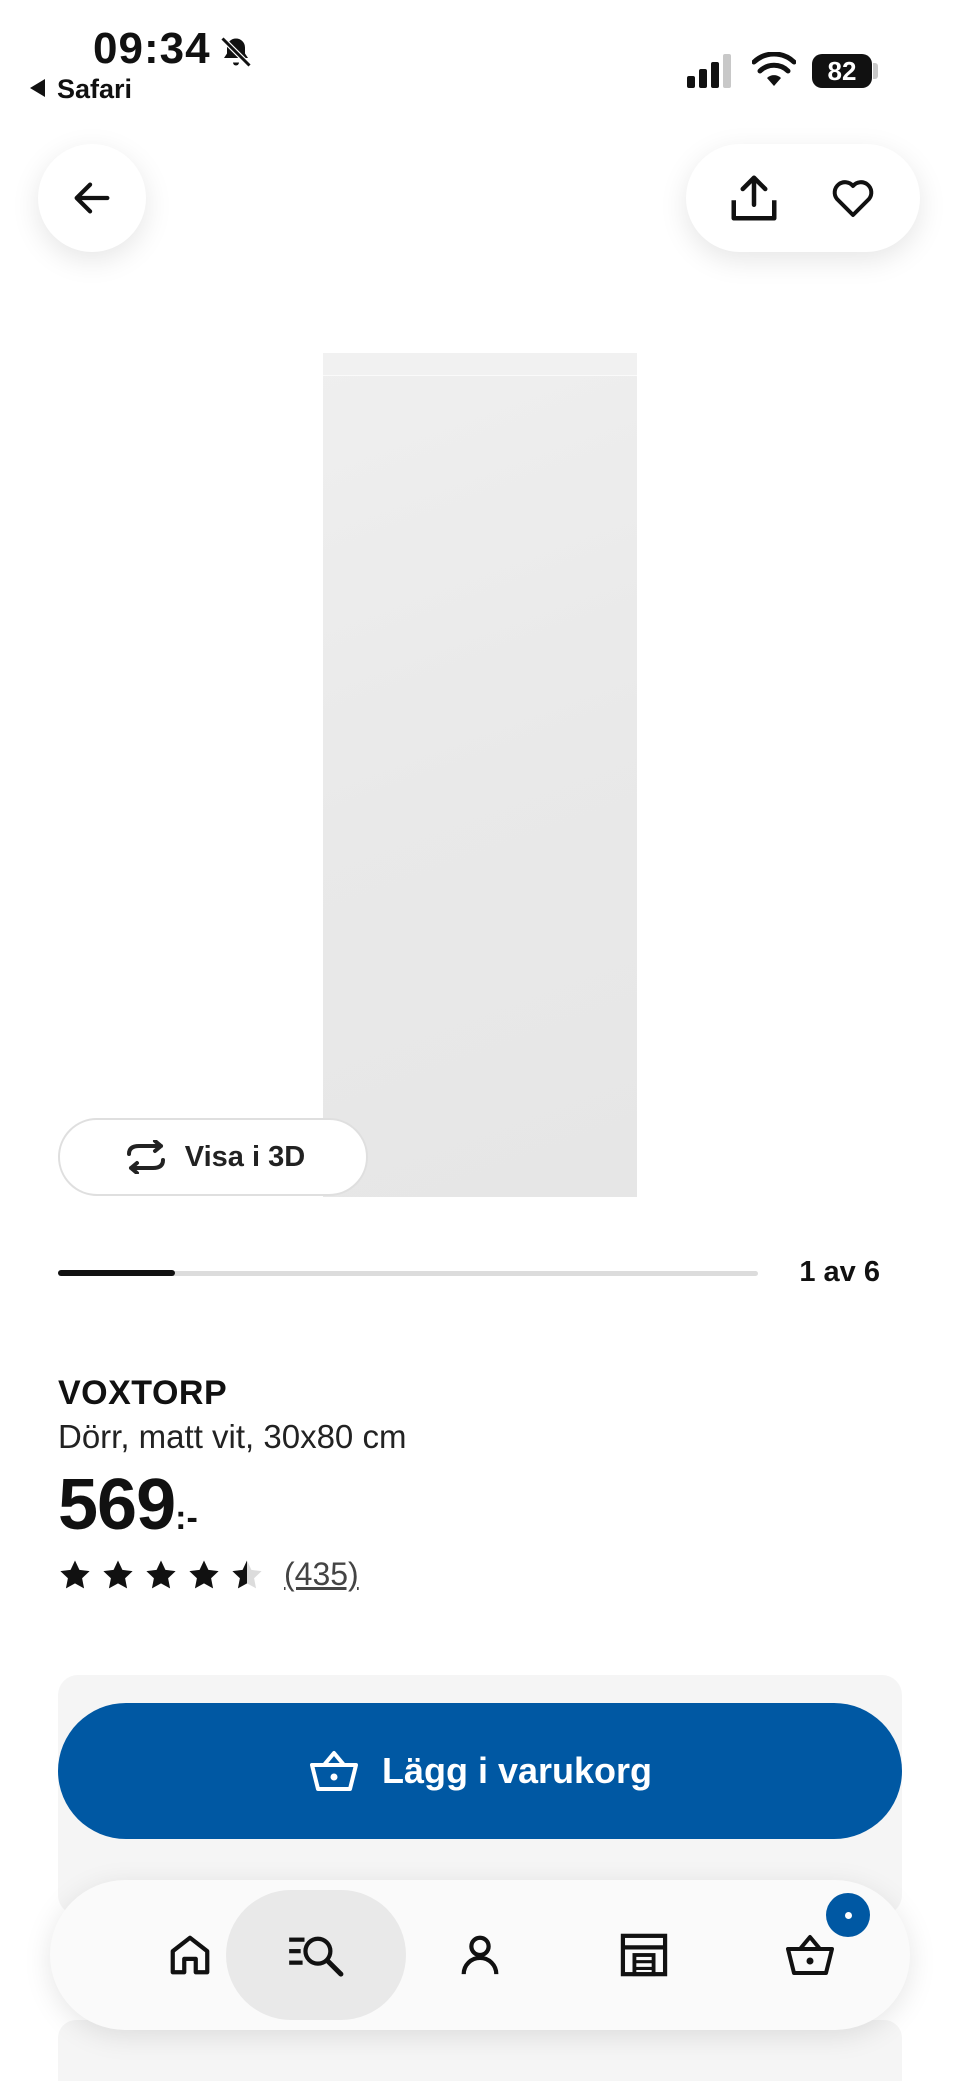  Describe the element at coordinates (245, 1156) in the screenshot. I see `view-3d-label: Visa i 3D` at that location.